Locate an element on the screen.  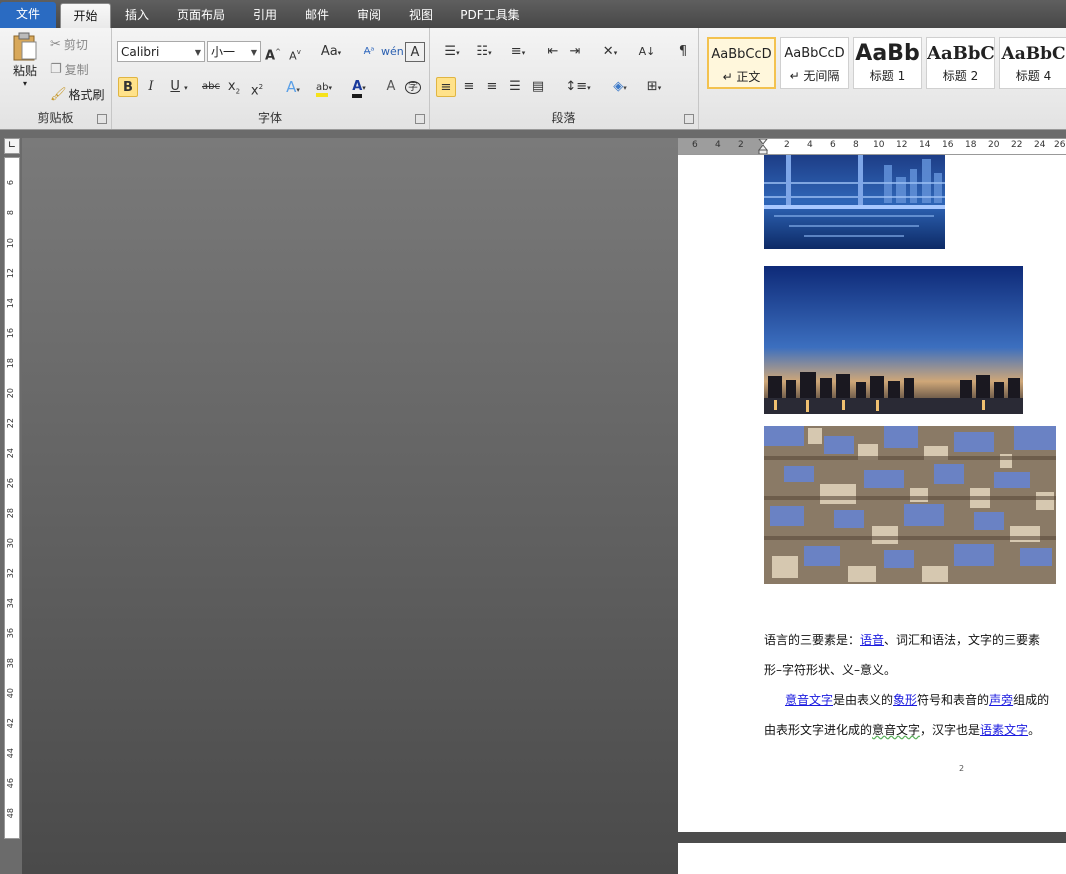
grow-font-button: A^ is located at coordinates (273, 52).